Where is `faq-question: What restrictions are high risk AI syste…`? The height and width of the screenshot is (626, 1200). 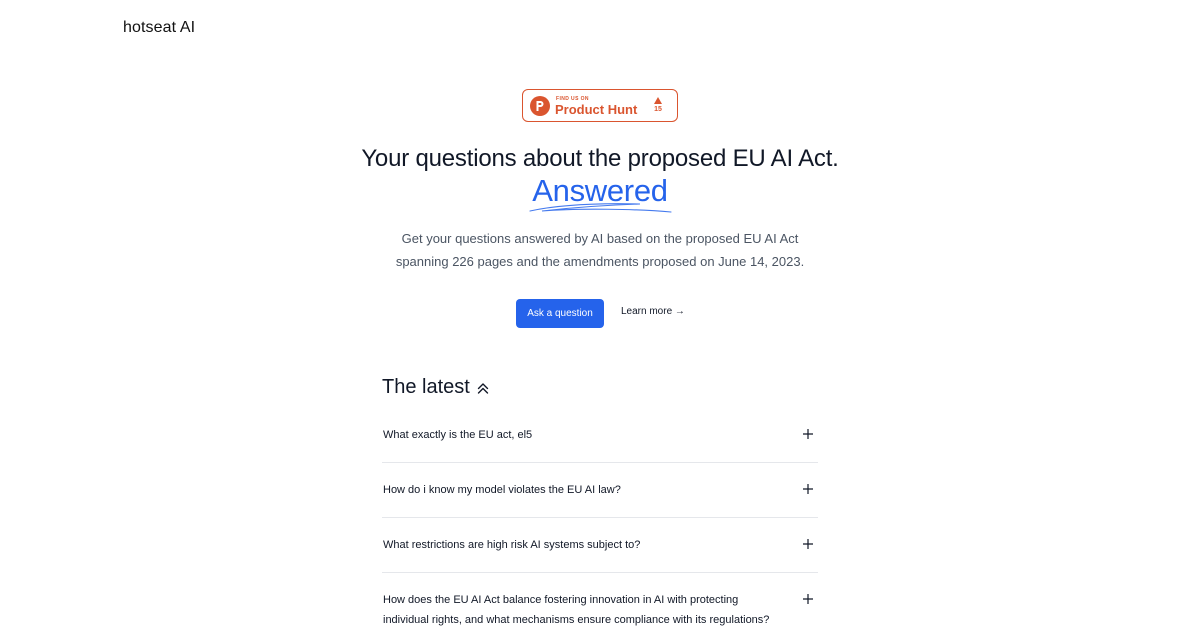 faq-question: What restrictions are high risk AI syste… is located at coordinates (512, 545).